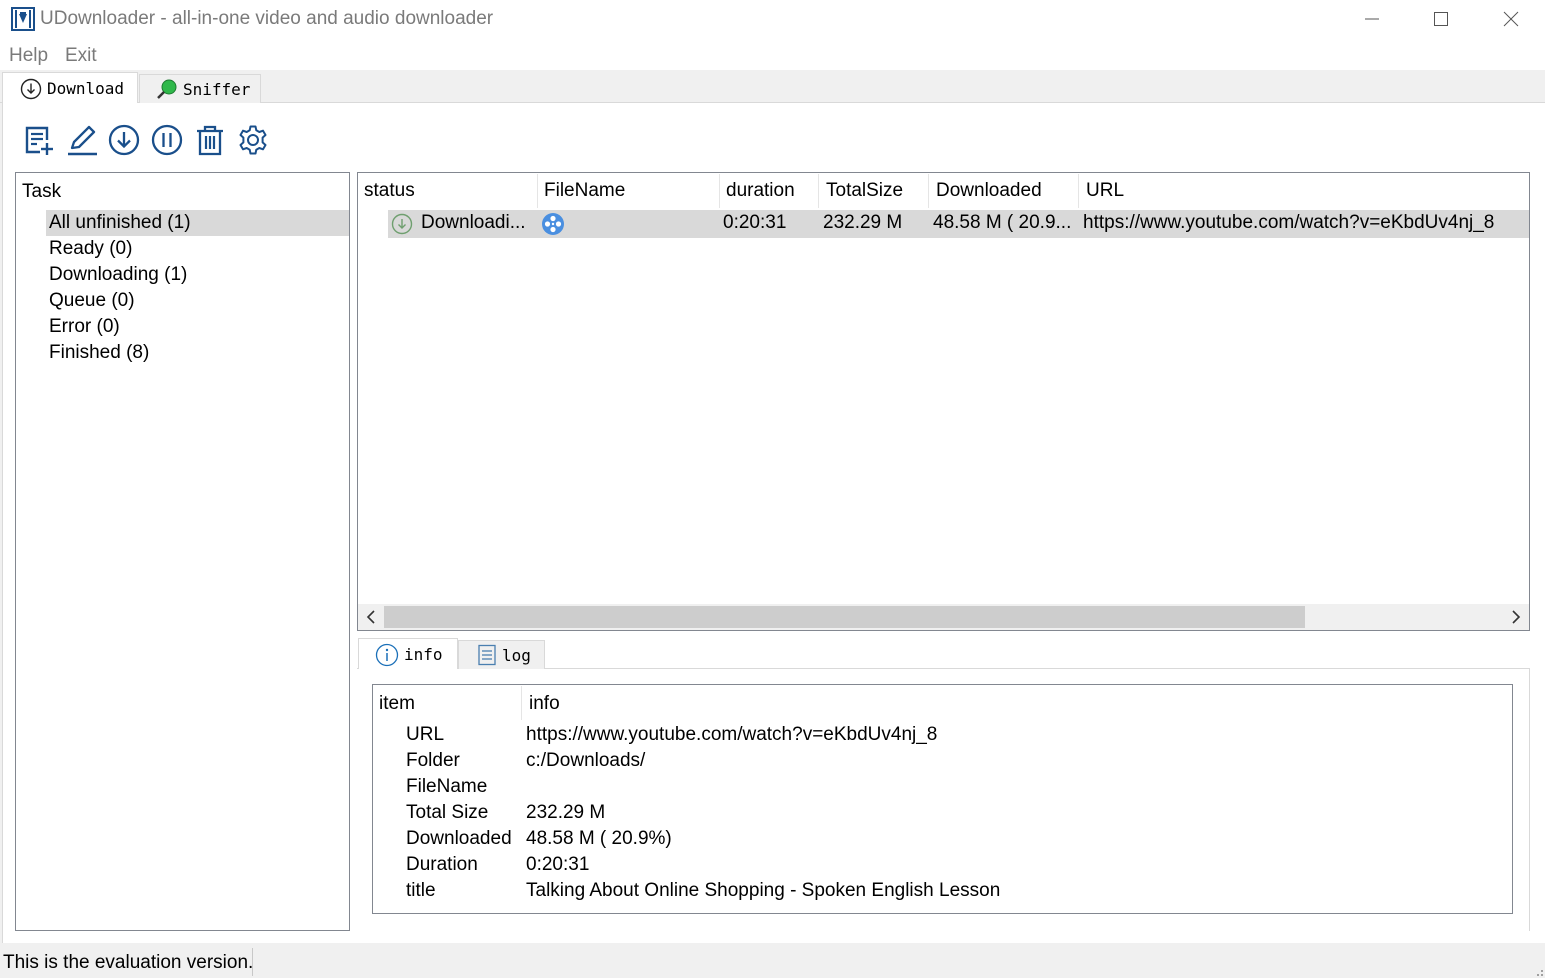 Image resolution: width=1545 pixels, height=978 pixels. Describe the element at coordinates (863, 222) in the screenshot. I see `row-totalsize: 232.29 M` at that location.